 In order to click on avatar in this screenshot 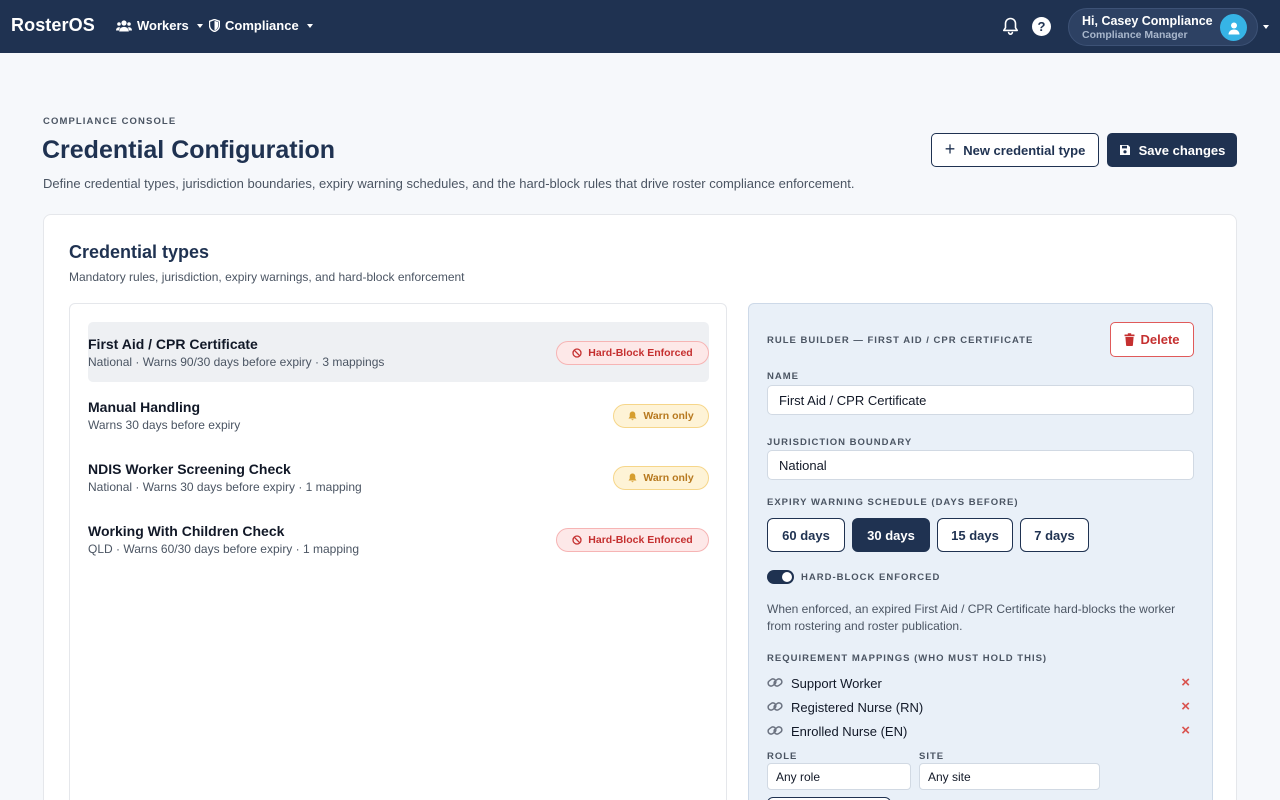, I will do `click(1233, 27)`.